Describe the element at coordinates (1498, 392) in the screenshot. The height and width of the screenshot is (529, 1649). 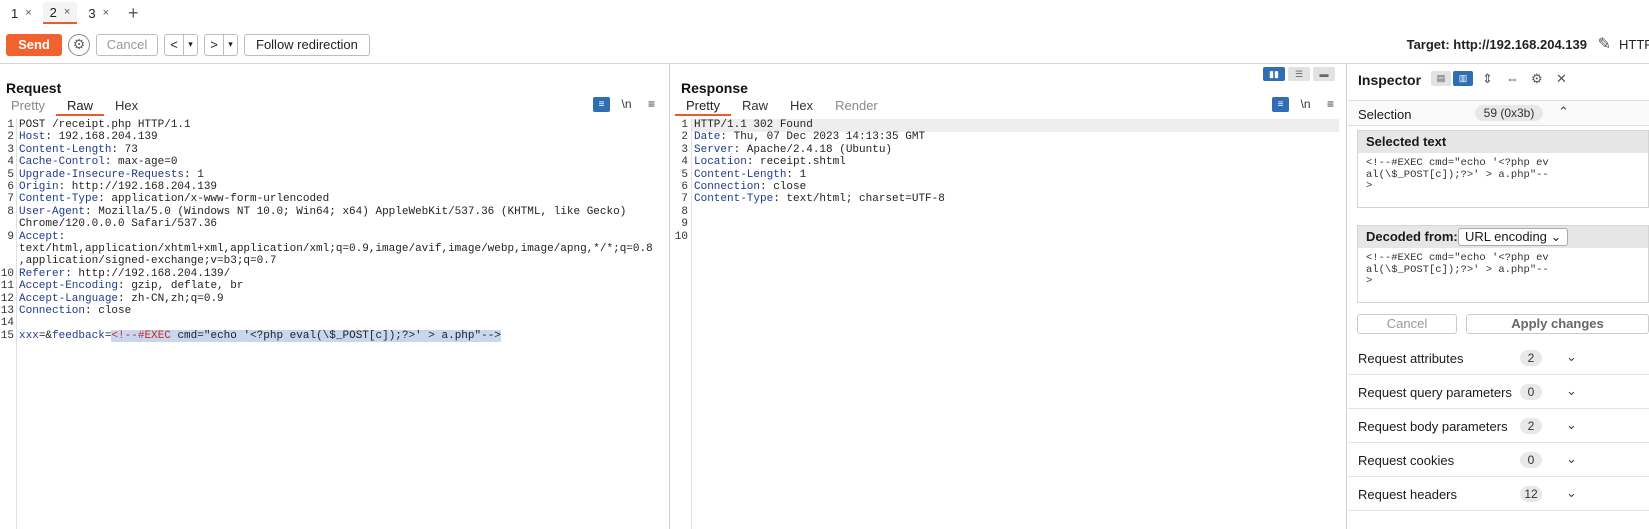
I see `section-request-query-parameters: Request query parameters 0 ⌄` at that location.